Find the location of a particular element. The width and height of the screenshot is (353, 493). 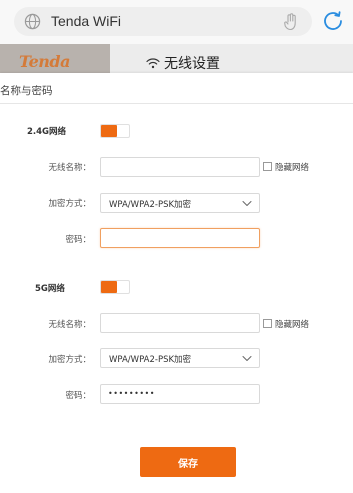

page-title: 无线设置 is located at coordinates (192, 64).